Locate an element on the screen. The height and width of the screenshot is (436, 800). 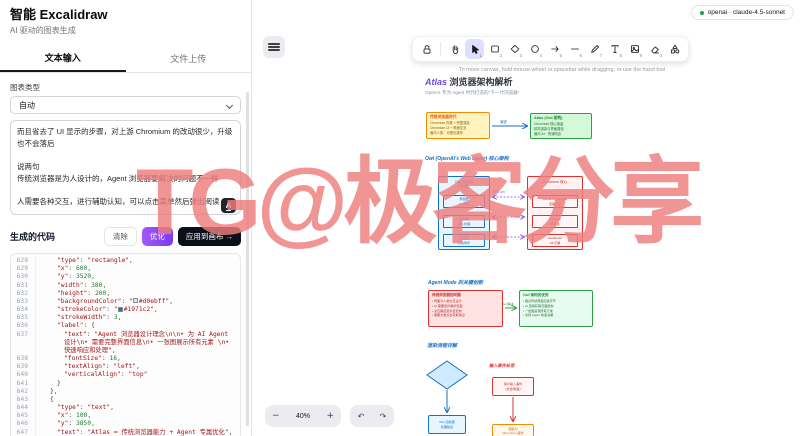
line-tool: 6 is located at coordinates (574, 49).